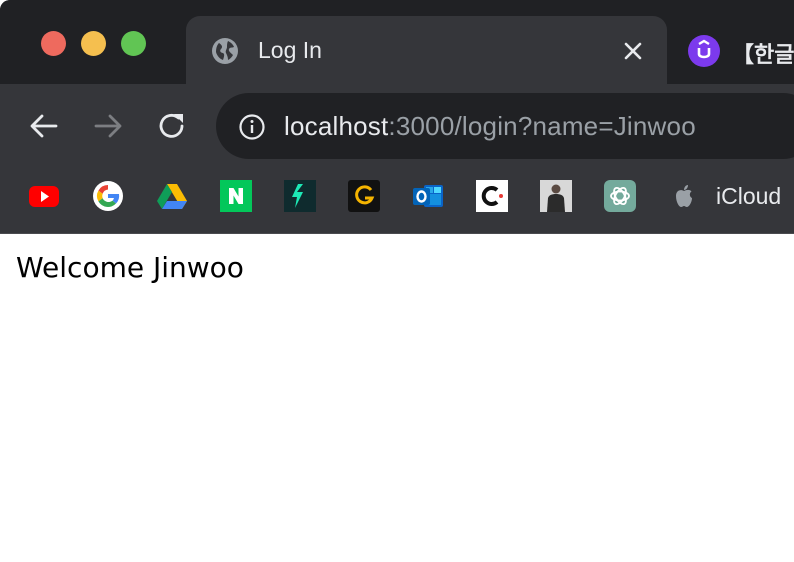 This screenshot has height=562, width=794. I want to click on info-icon, so click(252, 127).